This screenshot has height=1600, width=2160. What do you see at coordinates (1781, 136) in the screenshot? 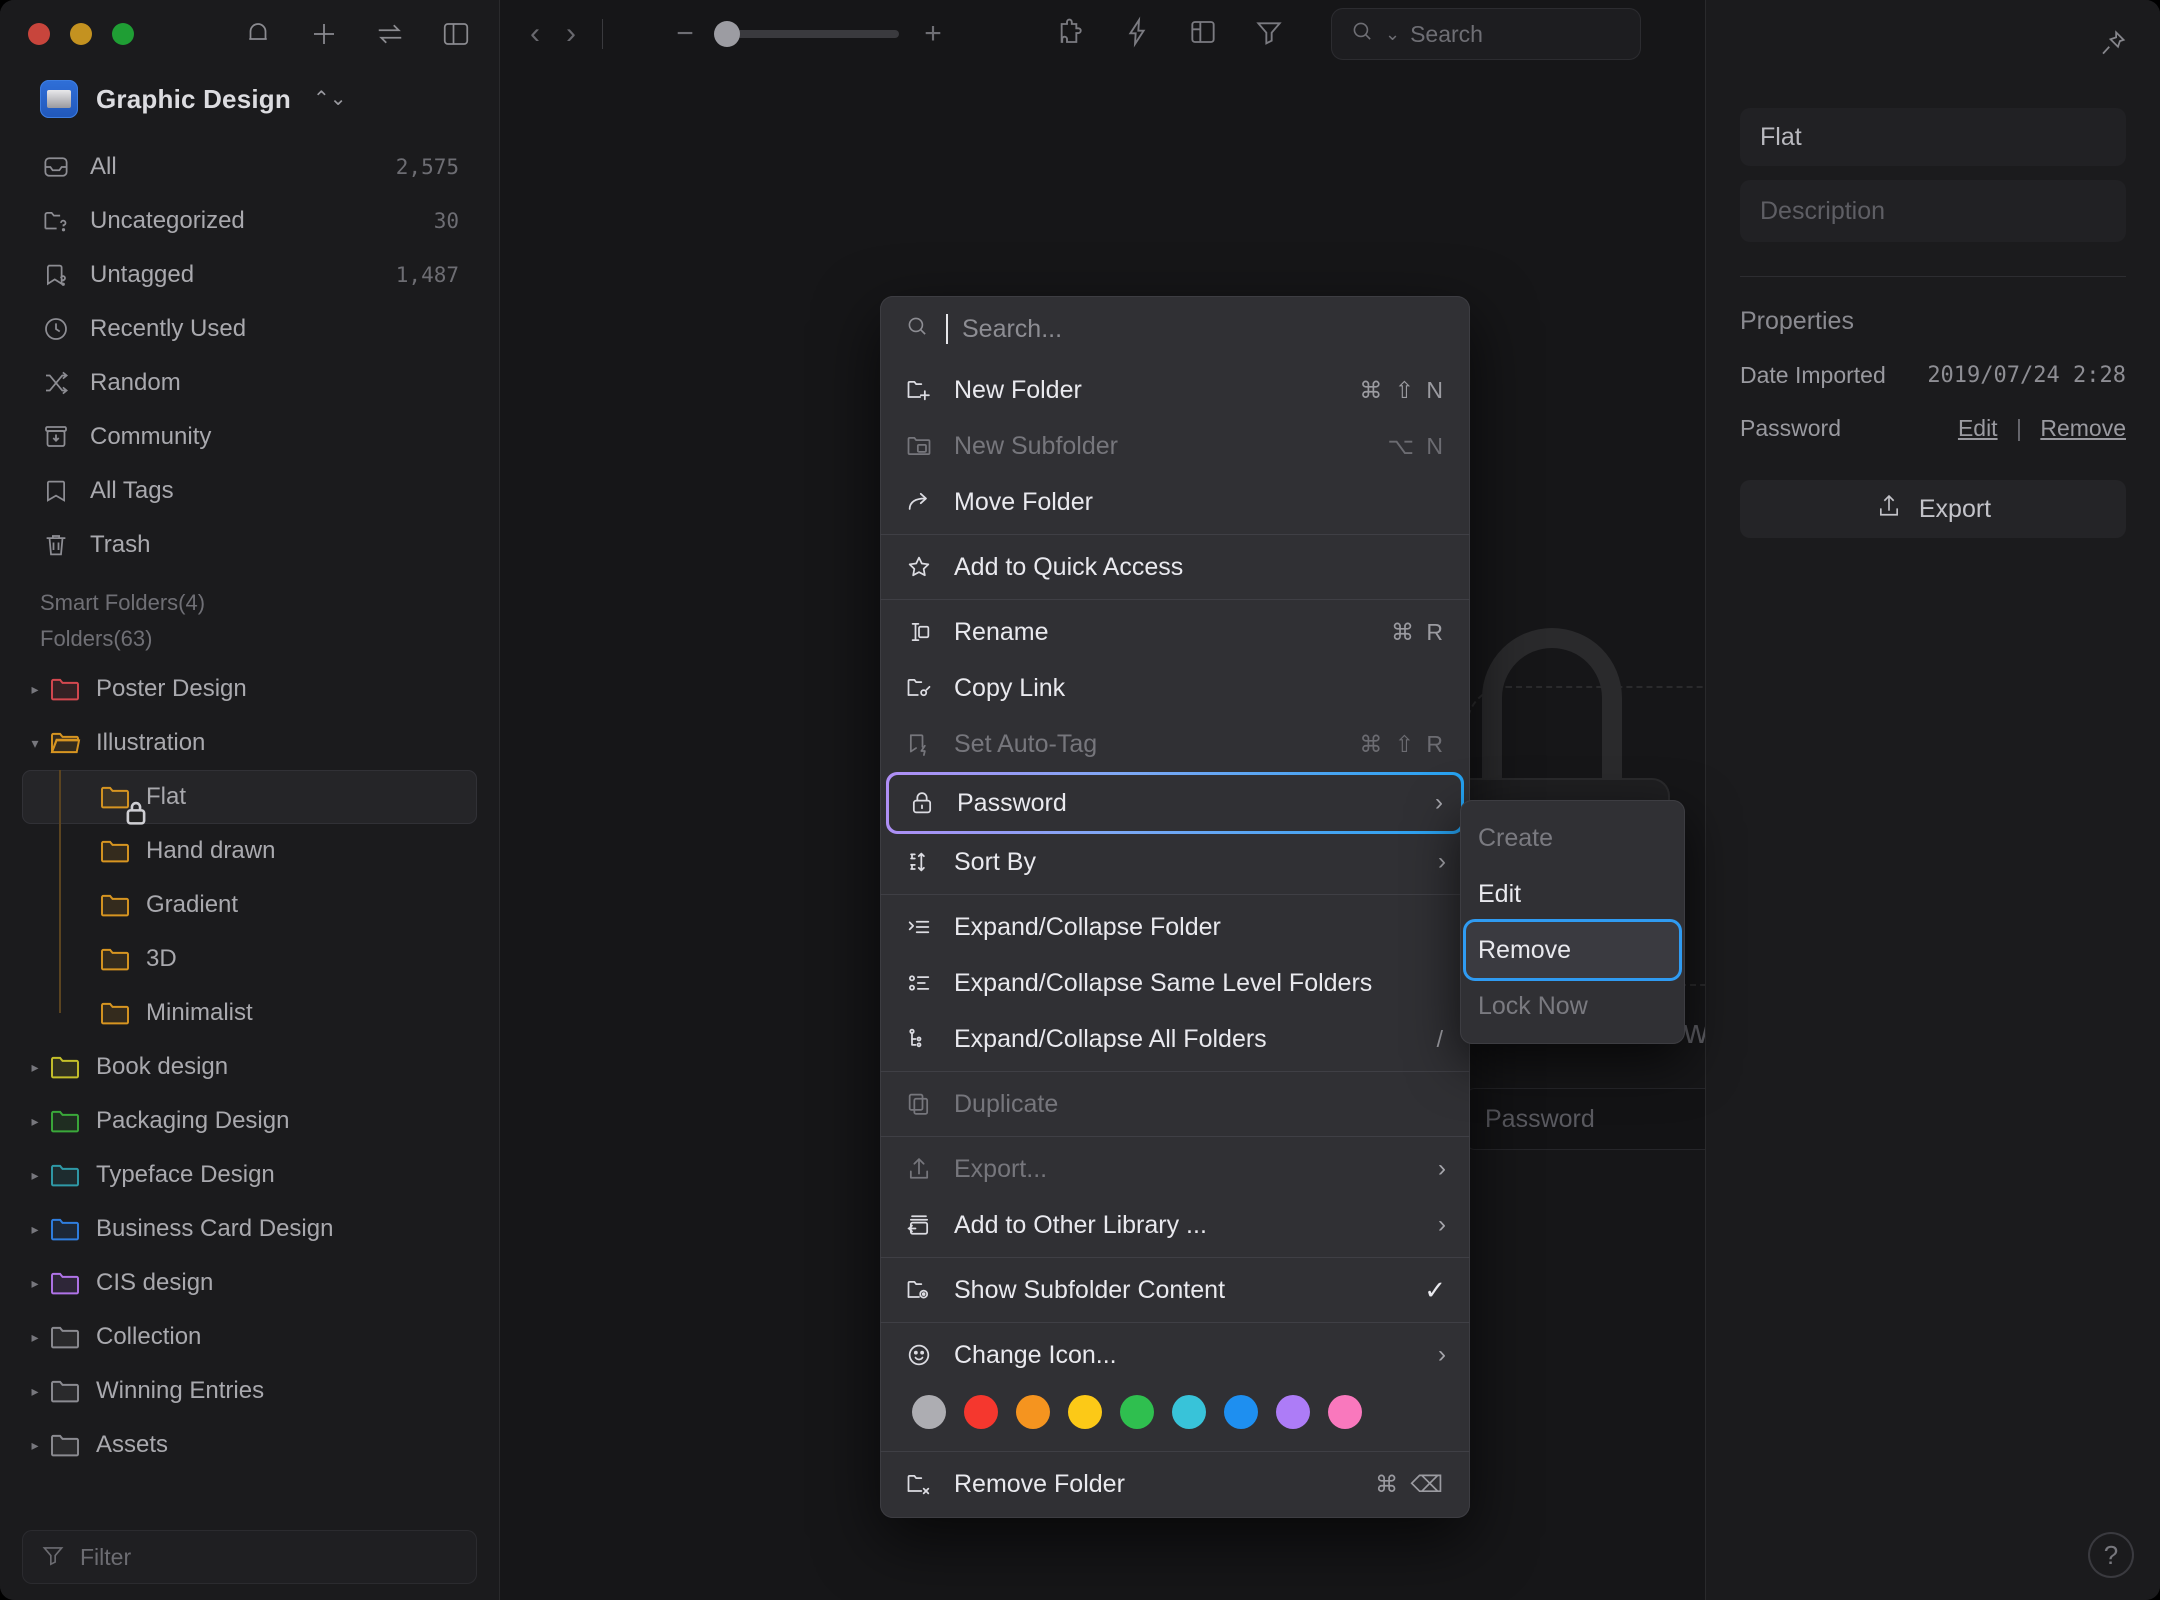
I see `folder-name-value: Flat` at bounding box center [1781, 136].